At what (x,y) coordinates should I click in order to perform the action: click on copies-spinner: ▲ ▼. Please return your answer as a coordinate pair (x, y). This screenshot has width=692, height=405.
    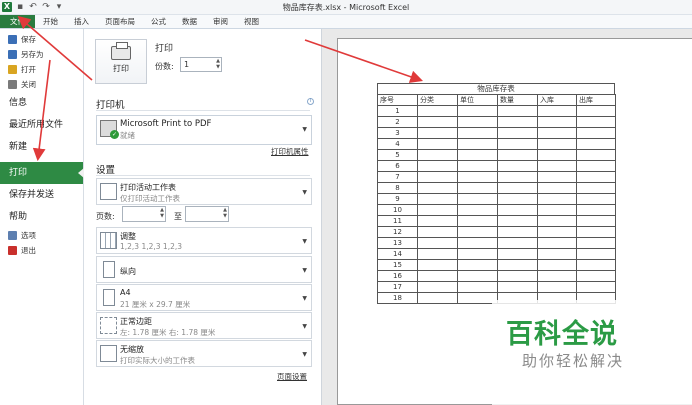
    Looking at the image, I should click on (218, 64).